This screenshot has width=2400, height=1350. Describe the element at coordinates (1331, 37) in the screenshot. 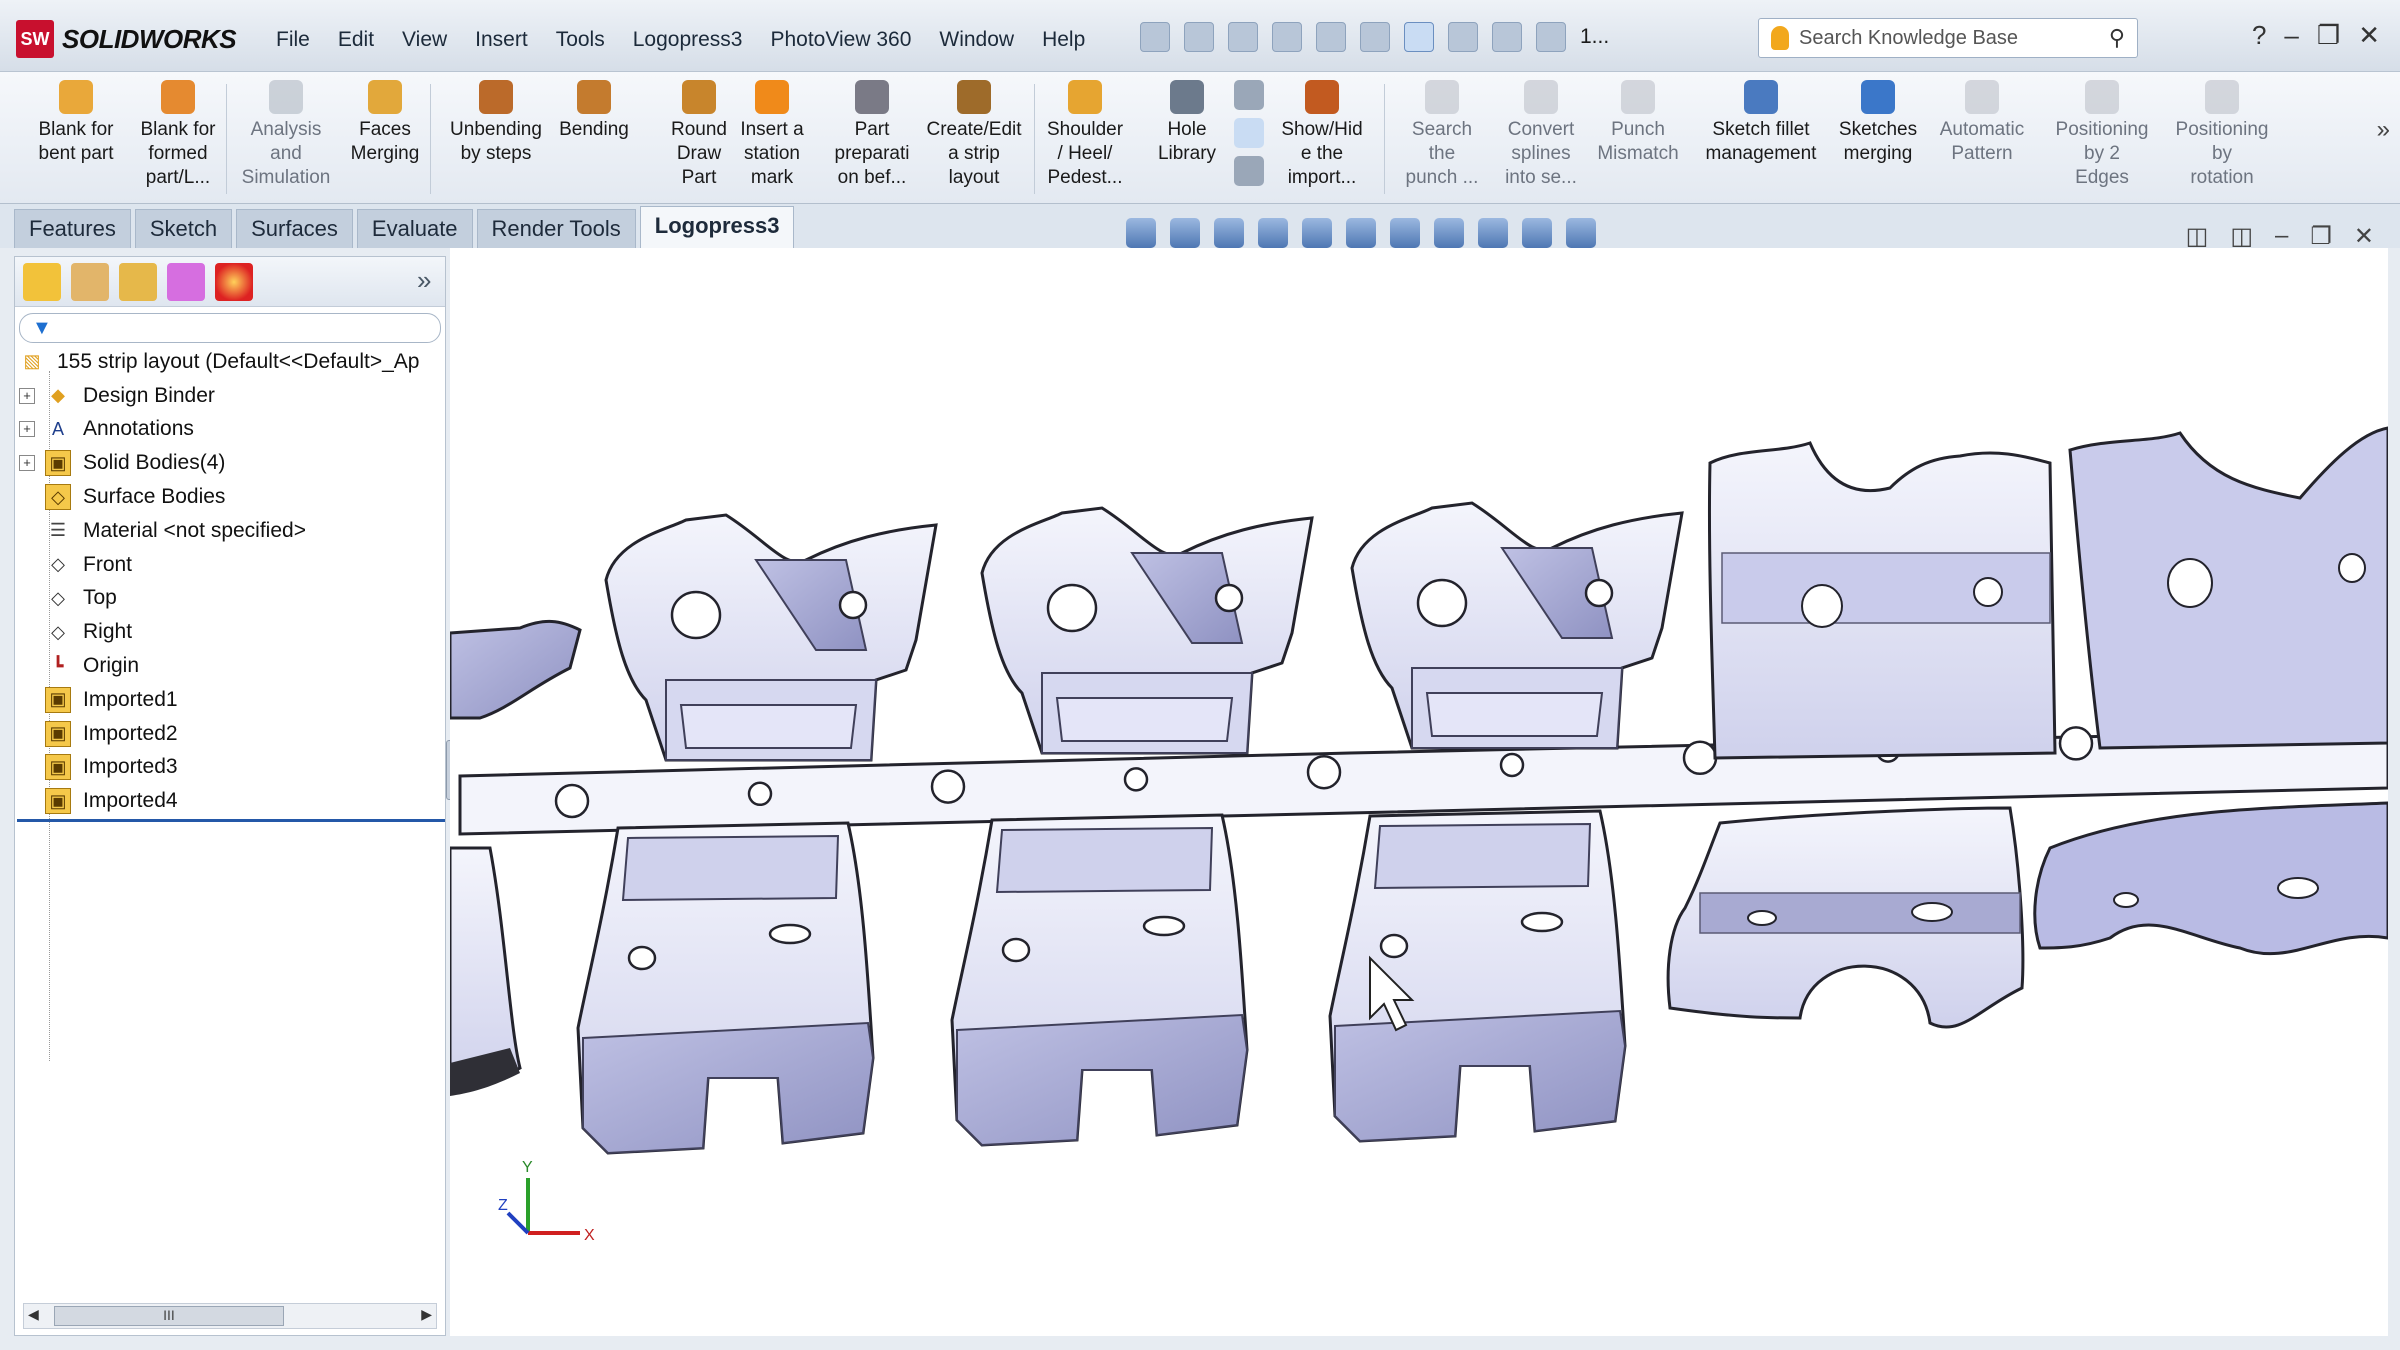

I see `print-icon` at that location.